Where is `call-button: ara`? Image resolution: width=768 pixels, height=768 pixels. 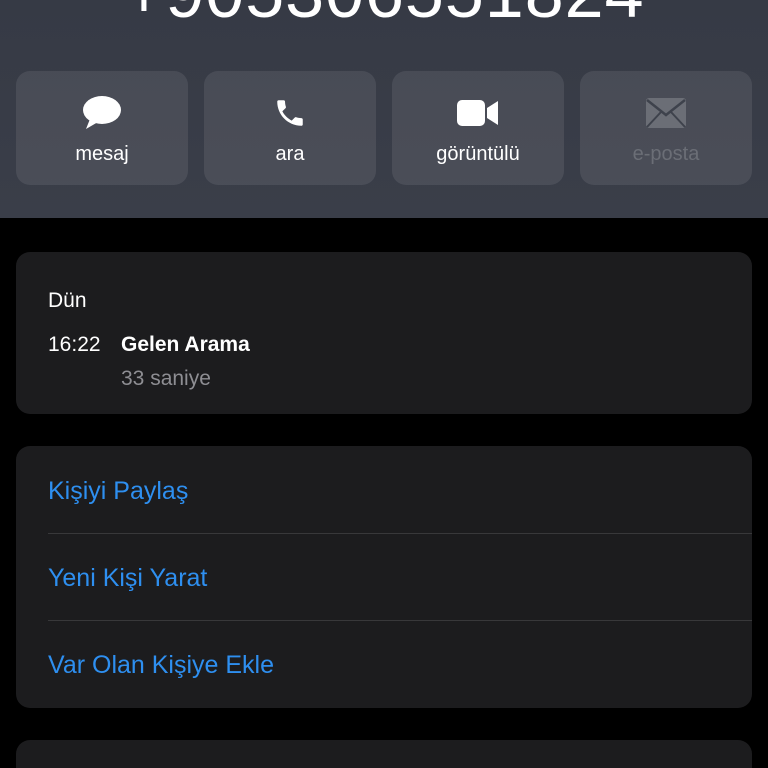 call-button: ara is located at coordinates (290, 128).